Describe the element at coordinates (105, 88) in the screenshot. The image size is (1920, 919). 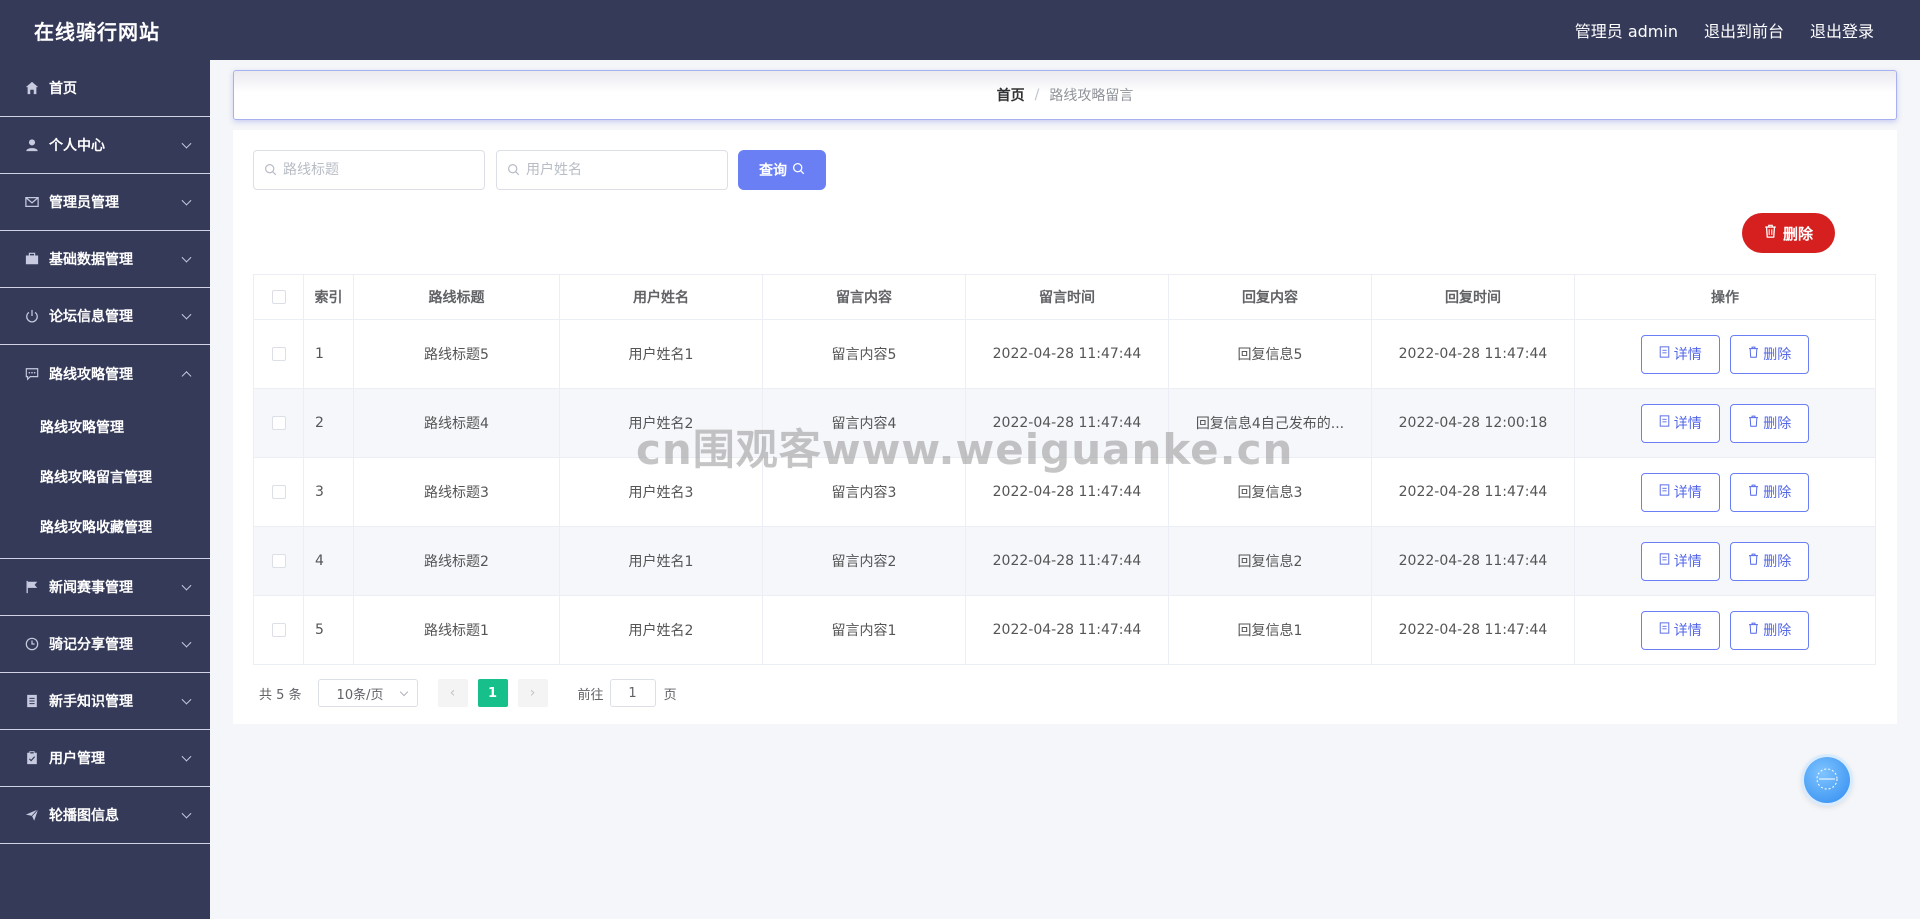
I see `sidebar-item-home: 首页` at that location.